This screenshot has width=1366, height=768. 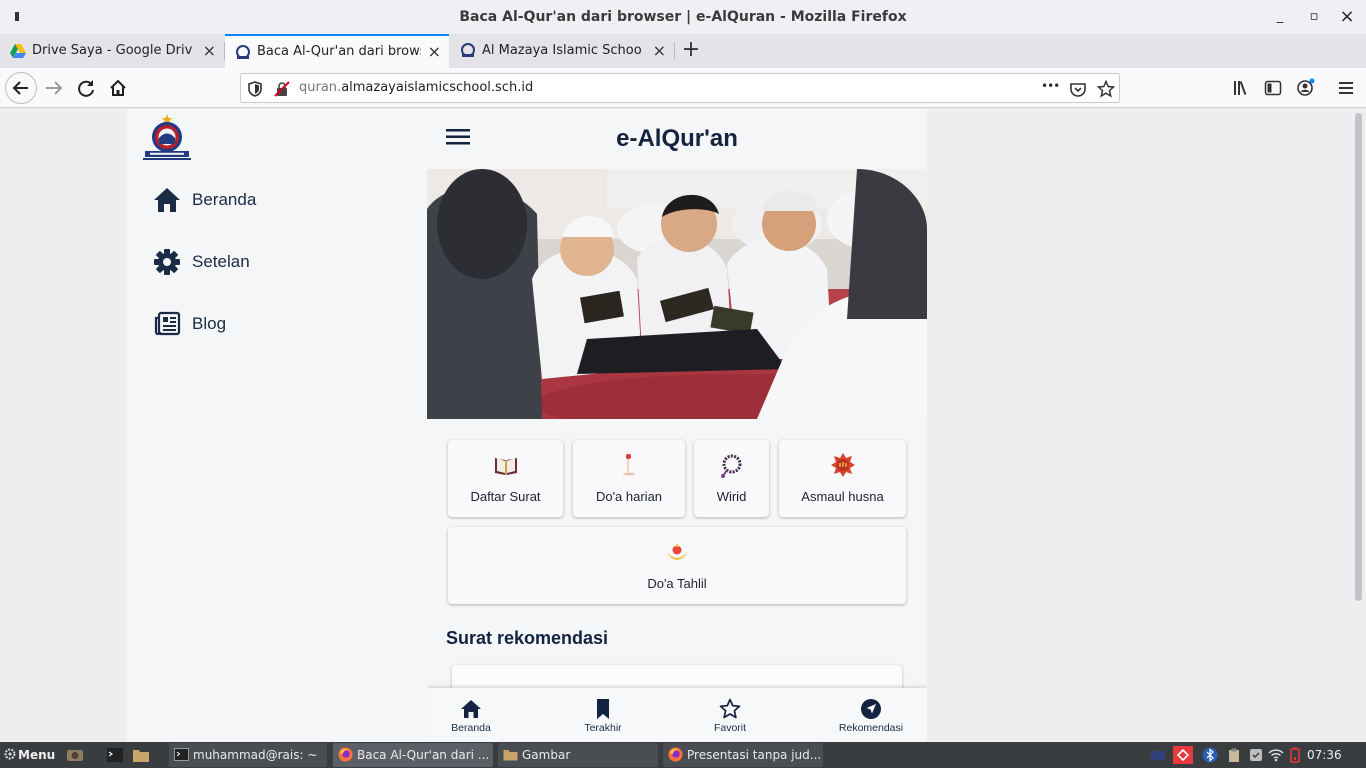 I want to click on start-menu-button: Menu, so click(x=28, y=755).